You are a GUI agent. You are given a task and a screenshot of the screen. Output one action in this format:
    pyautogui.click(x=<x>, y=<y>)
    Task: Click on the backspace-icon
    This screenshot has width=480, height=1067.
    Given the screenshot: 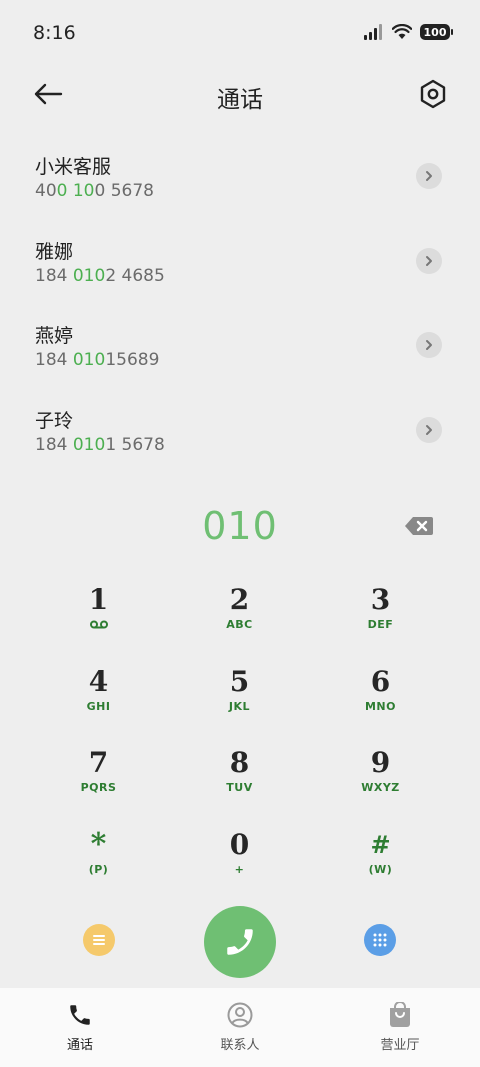 What is the action you would take?
    pyautogui.click(x=419, y=526)
    